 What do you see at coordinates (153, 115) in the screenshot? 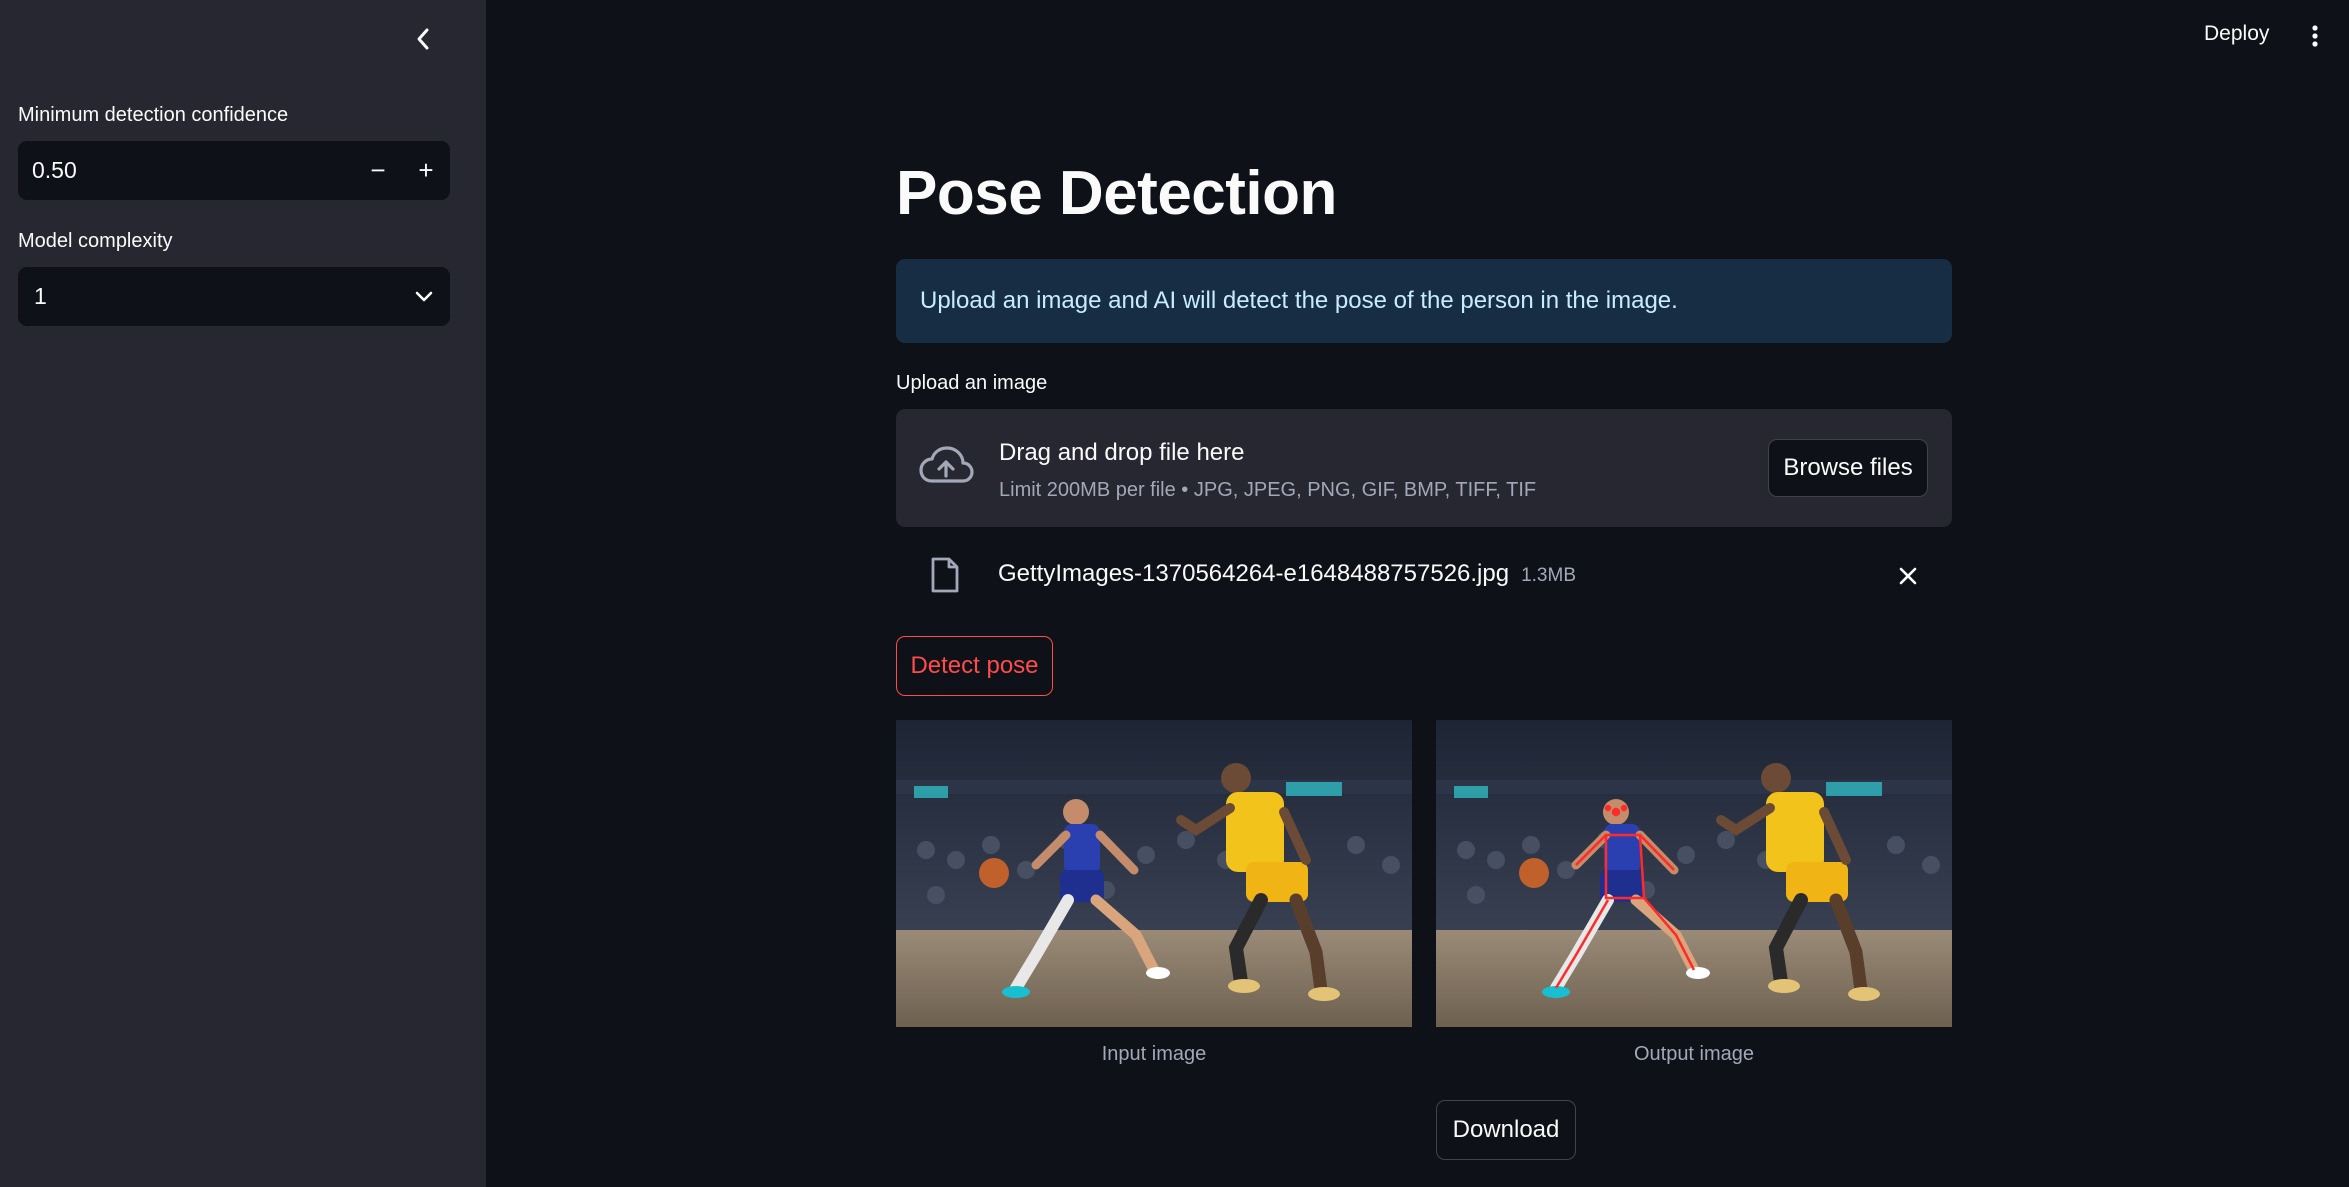
I see `confidence-label: Minimum detection confidence` at bounding box center [153, 115].